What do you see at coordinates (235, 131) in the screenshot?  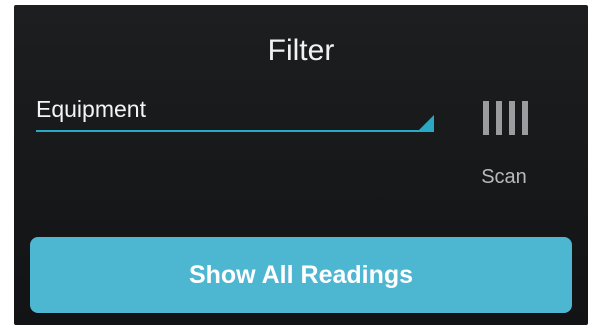 I see `dropdown-underline` at bounding box center [235, 131].